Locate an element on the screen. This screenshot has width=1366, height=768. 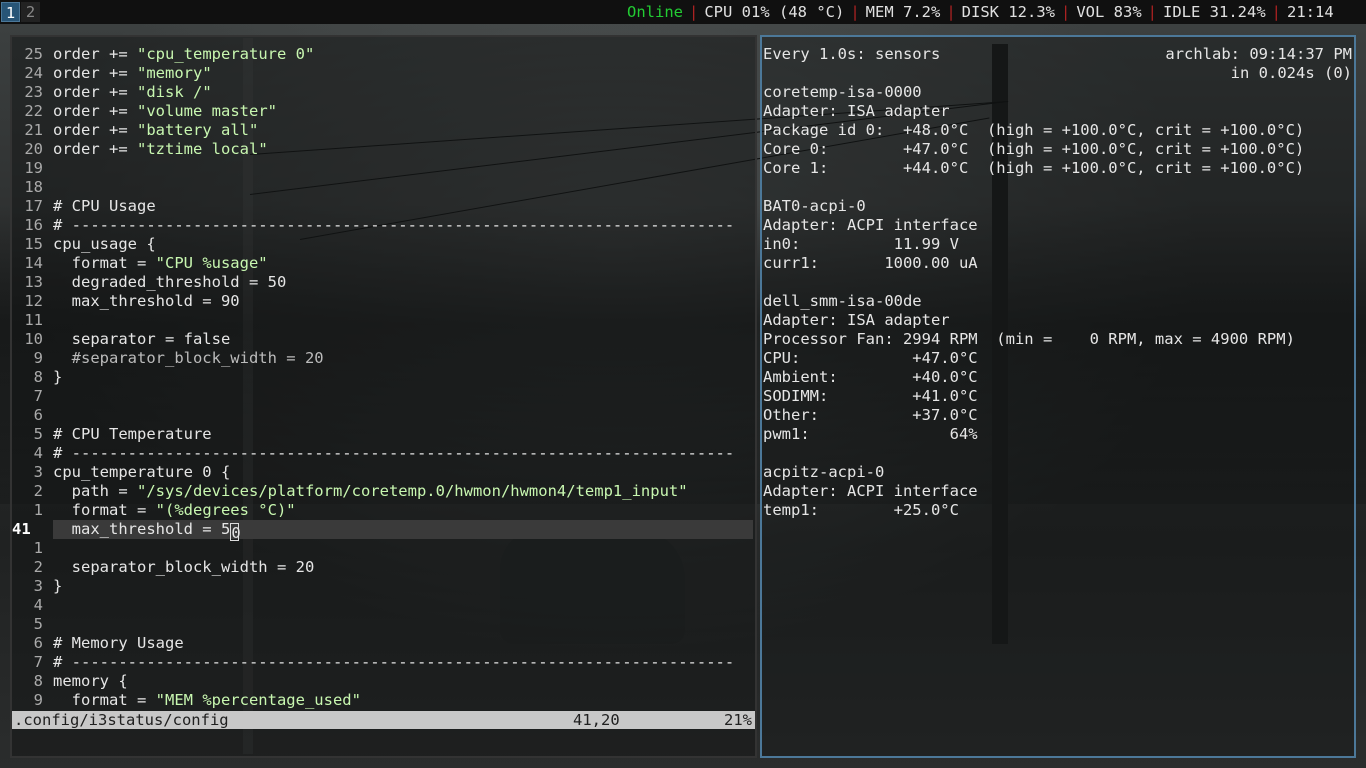
line-number: 41 is located at coordinates (21, 529).